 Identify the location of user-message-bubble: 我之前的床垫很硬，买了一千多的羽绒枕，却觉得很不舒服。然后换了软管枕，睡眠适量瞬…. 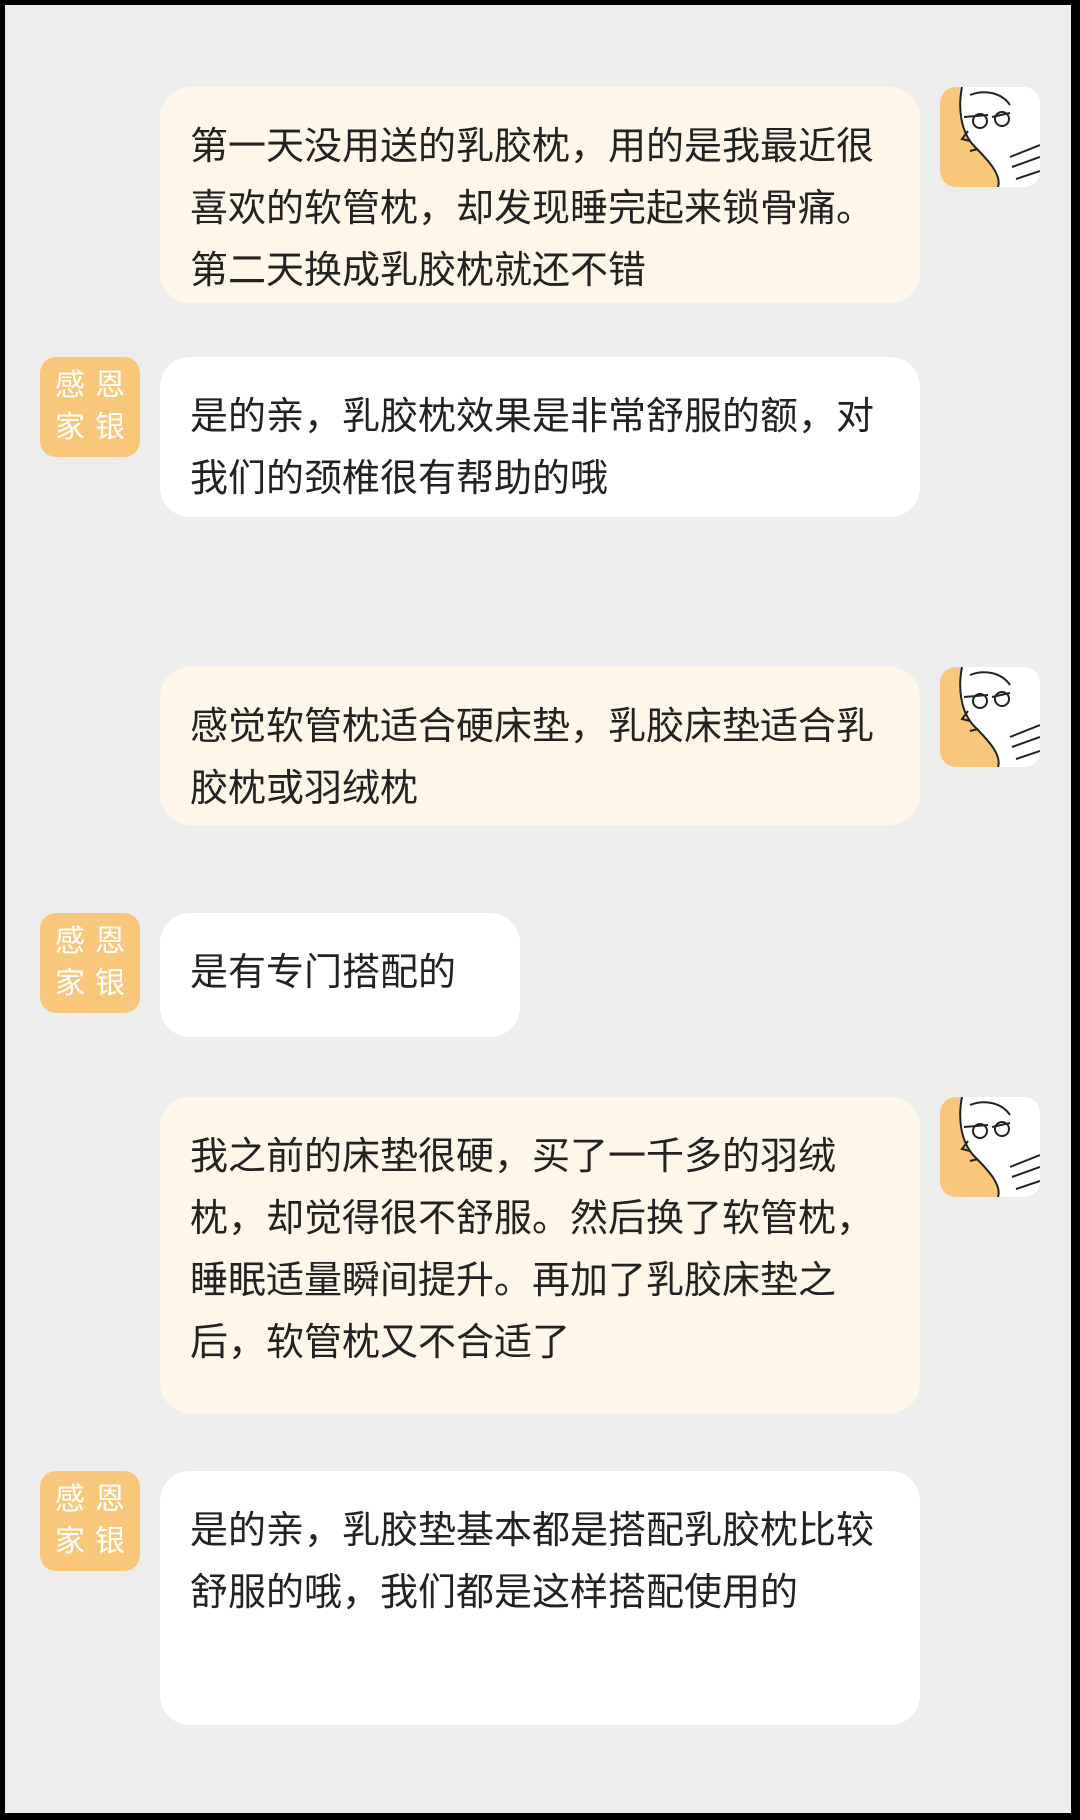
(540, 1255).